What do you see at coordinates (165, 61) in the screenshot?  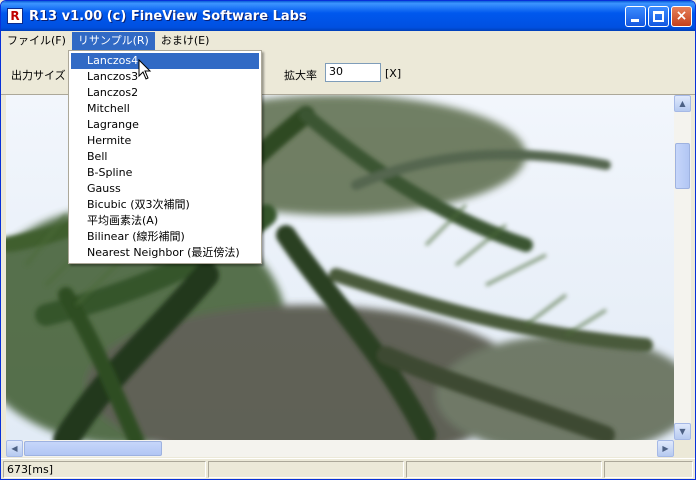 I see `menu-item-lanczos4: Lanczos4` at bounding box center [165, 61].